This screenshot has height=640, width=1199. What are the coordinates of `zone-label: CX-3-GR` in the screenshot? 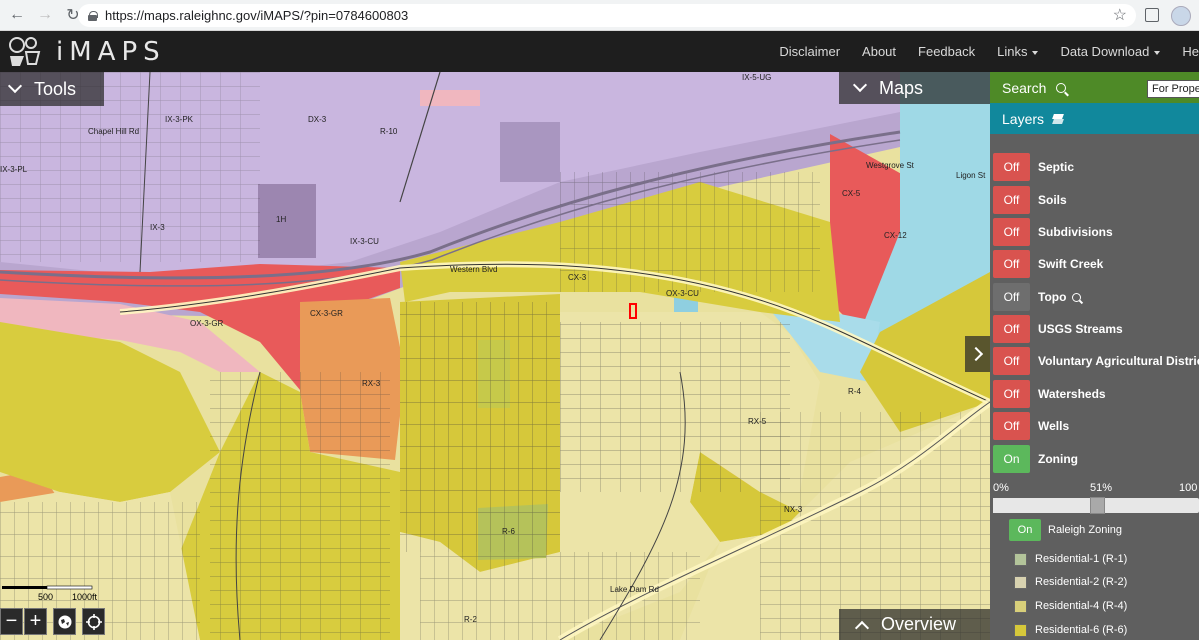 It's located at (326, 313).